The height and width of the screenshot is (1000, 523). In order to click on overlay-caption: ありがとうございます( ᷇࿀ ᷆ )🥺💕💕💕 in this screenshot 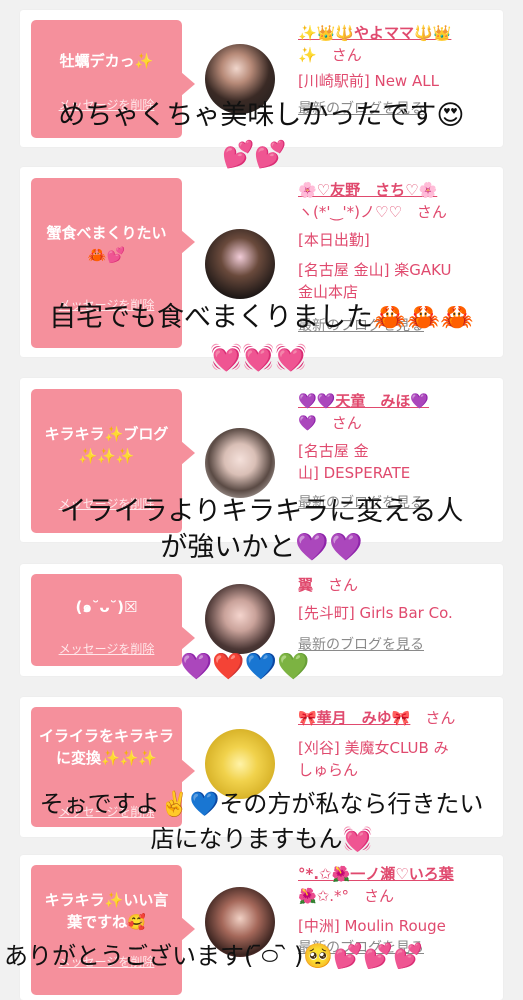, I will do `click(213, 956)`.